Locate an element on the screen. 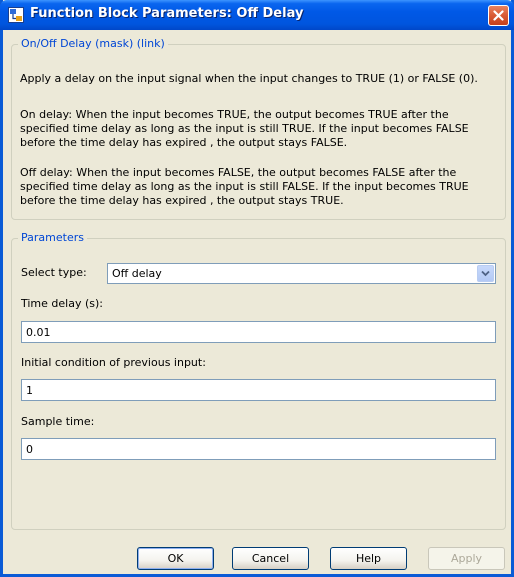 Image resolution: width=514 pixels, height=577 pixels. help-button: Help is located at coordinates (368, 558).